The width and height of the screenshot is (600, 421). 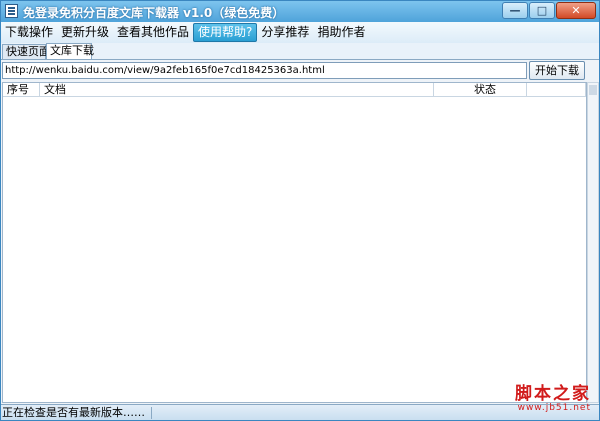 I want to click on window-controls: — □ ✕, so click(x=549, y=10).